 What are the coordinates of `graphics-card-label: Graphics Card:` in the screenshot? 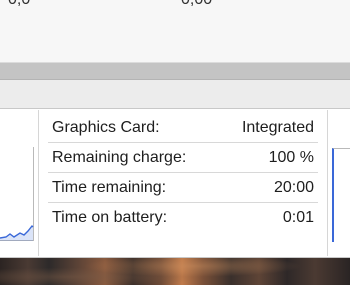 It's located at (106, 127).